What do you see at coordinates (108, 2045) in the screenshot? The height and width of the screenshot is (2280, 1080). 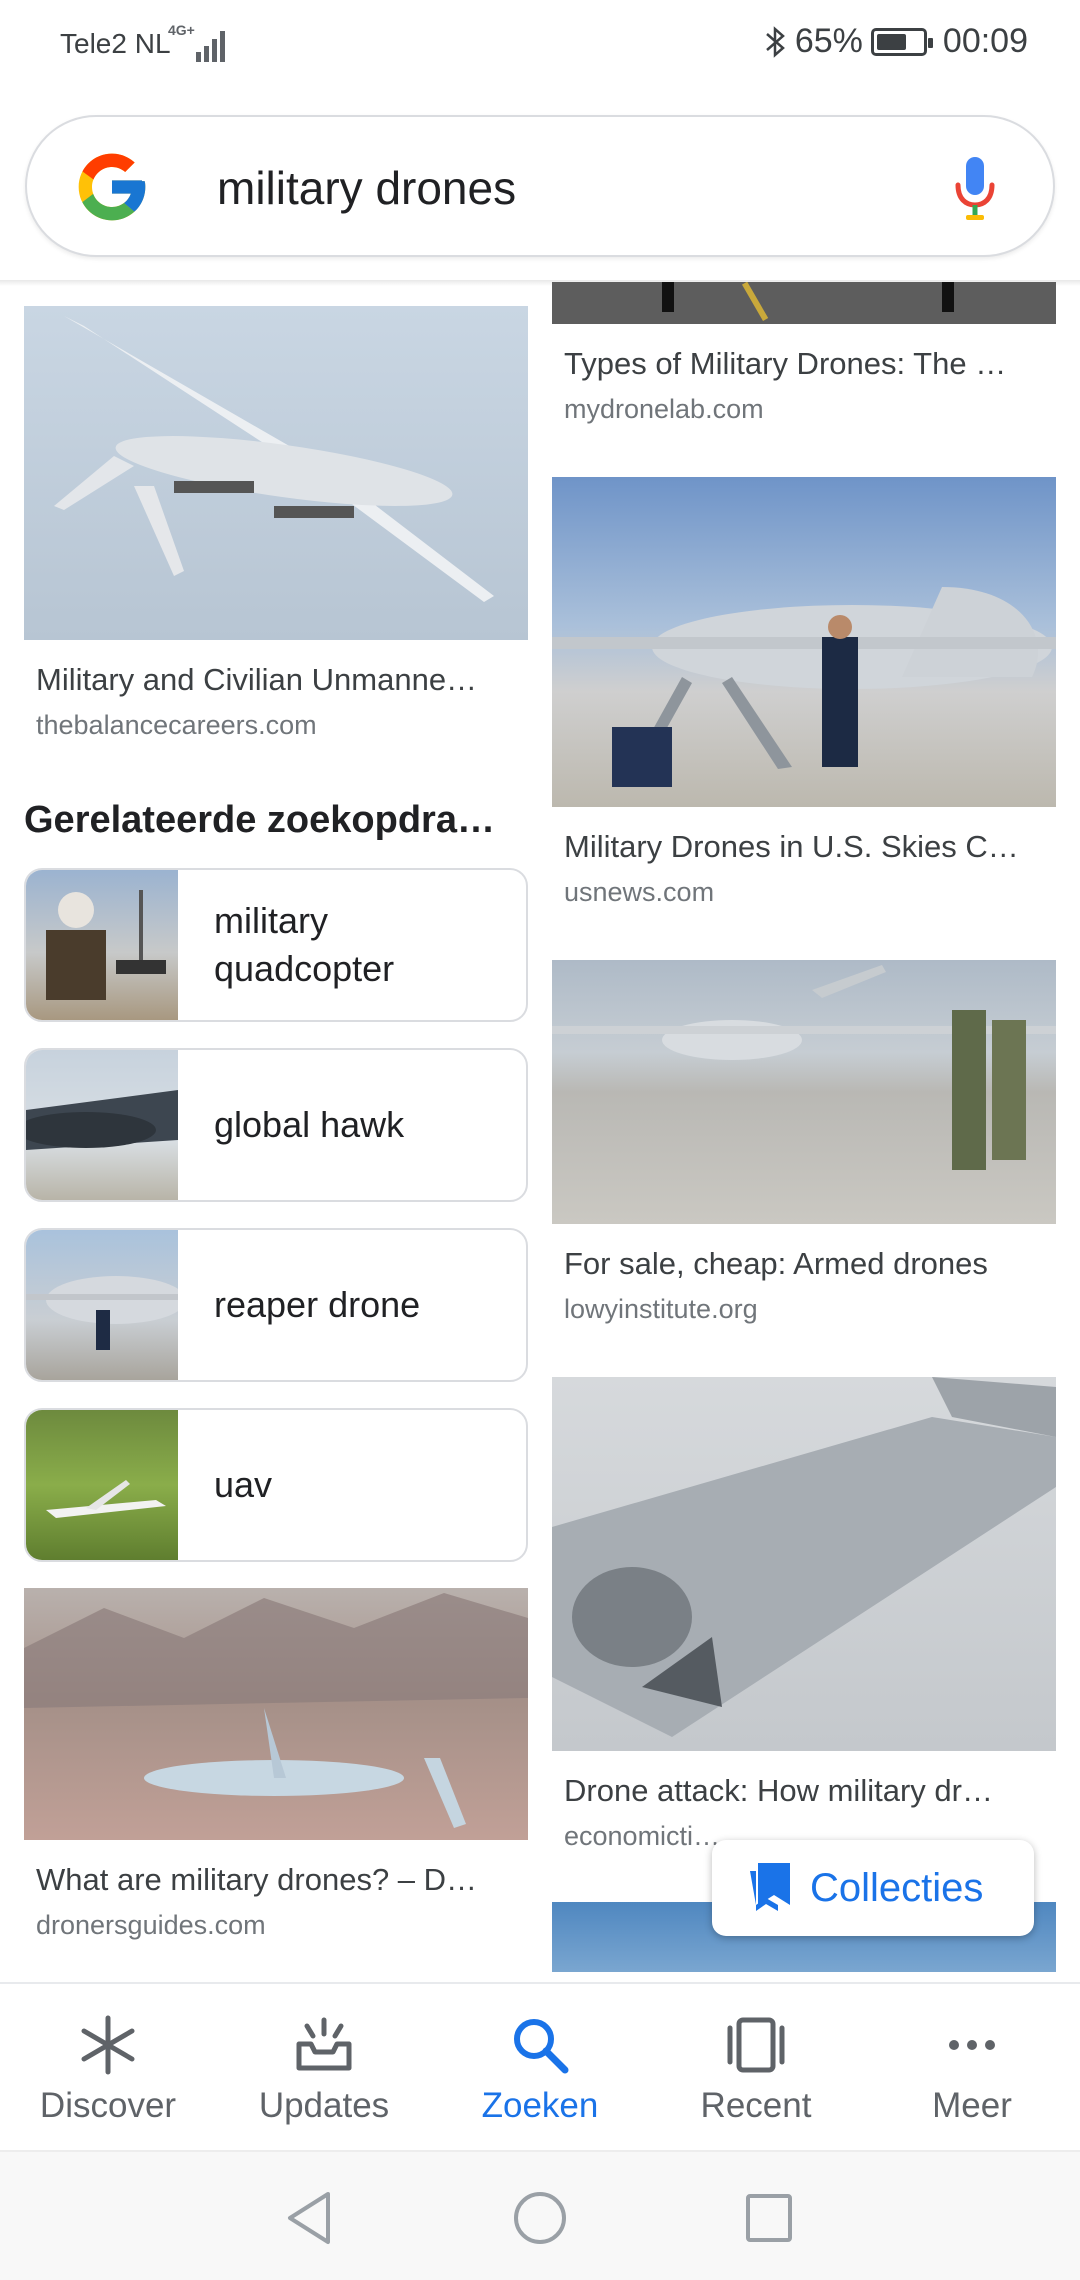 I see `asterisk-icon` at bounding box center [108, 2045].